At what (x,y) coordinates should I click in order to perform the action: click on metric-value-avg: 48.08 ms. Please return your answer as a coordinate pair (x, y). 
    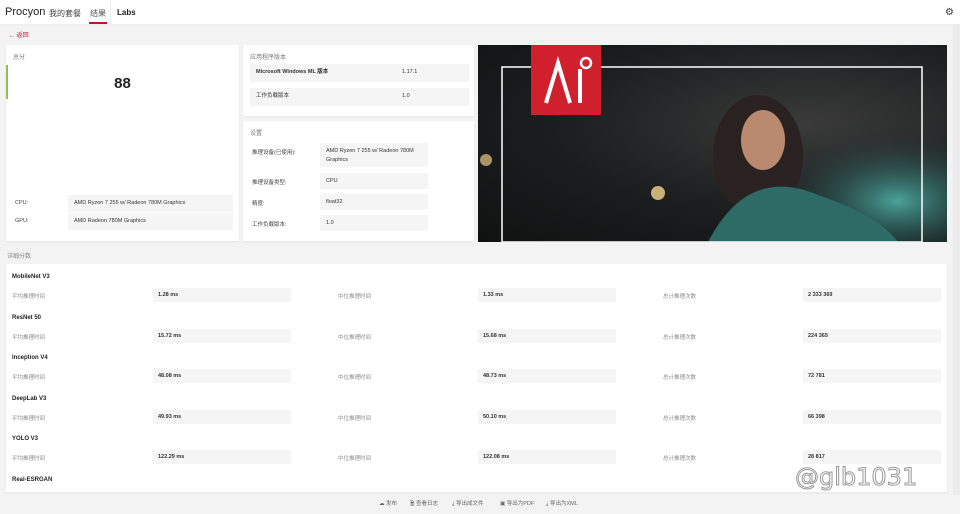
    Looking at the image, I should click on (222, 376).